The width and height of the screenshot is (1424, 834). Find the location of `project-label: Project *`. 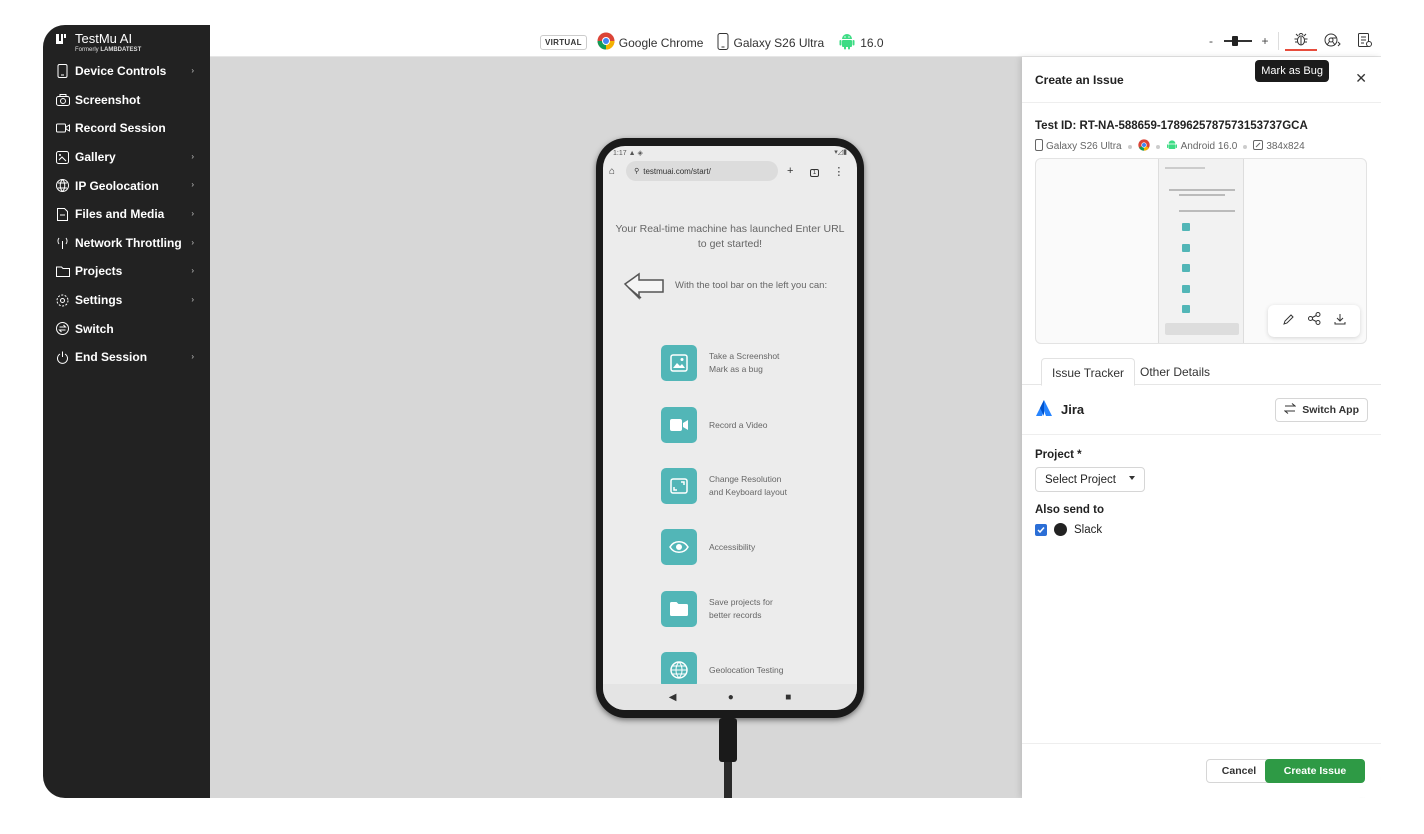

project-label: Project * is located at coordinates (1058, 455).